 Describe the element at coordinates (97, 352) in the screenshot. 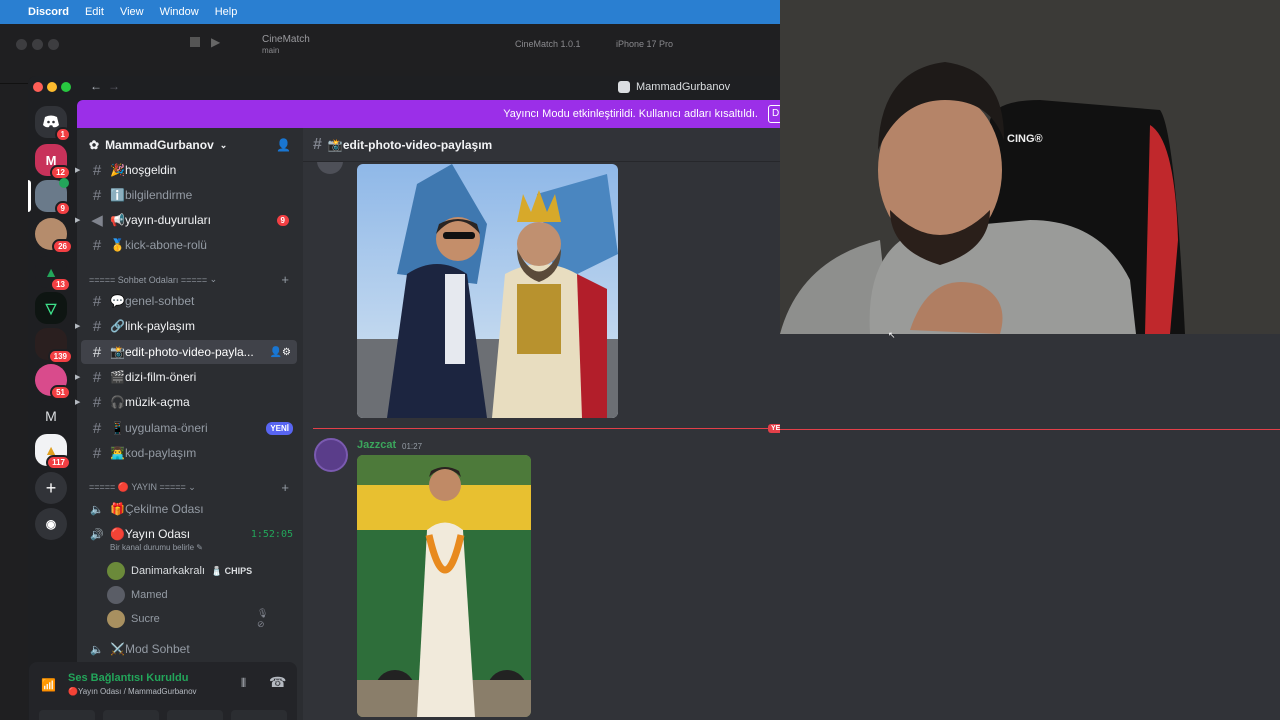

I see `hash-icon: #` at that location.